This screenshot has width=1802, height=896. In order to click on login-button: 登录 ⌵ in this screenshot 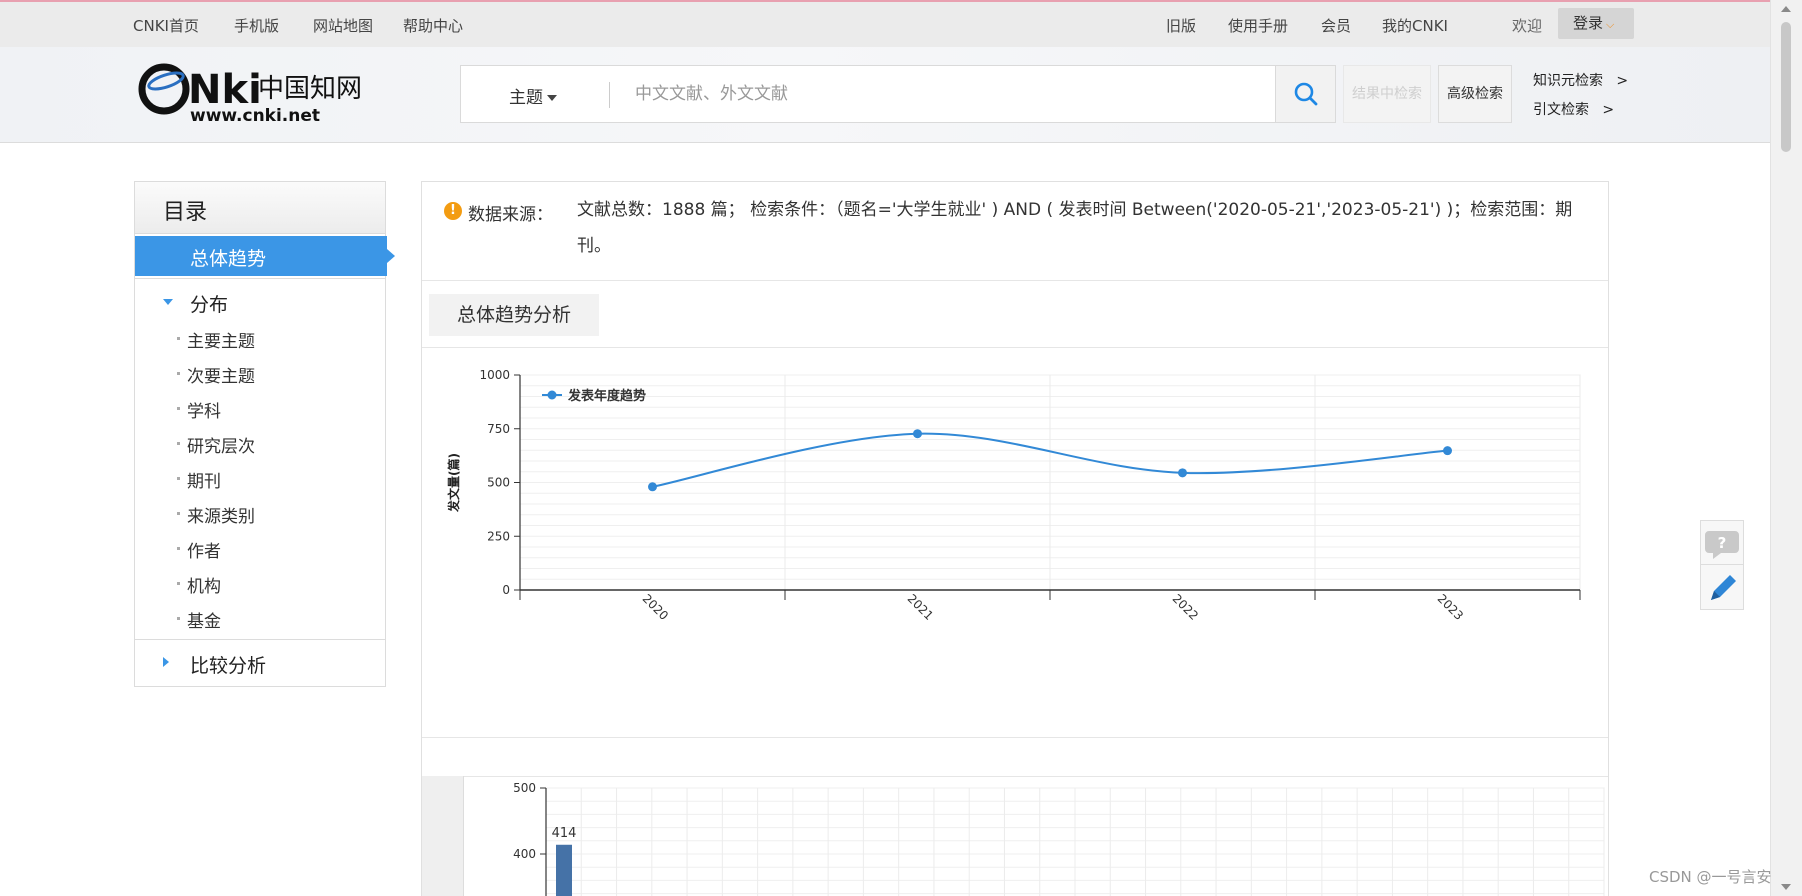, I will do `click(1596, 23)`.